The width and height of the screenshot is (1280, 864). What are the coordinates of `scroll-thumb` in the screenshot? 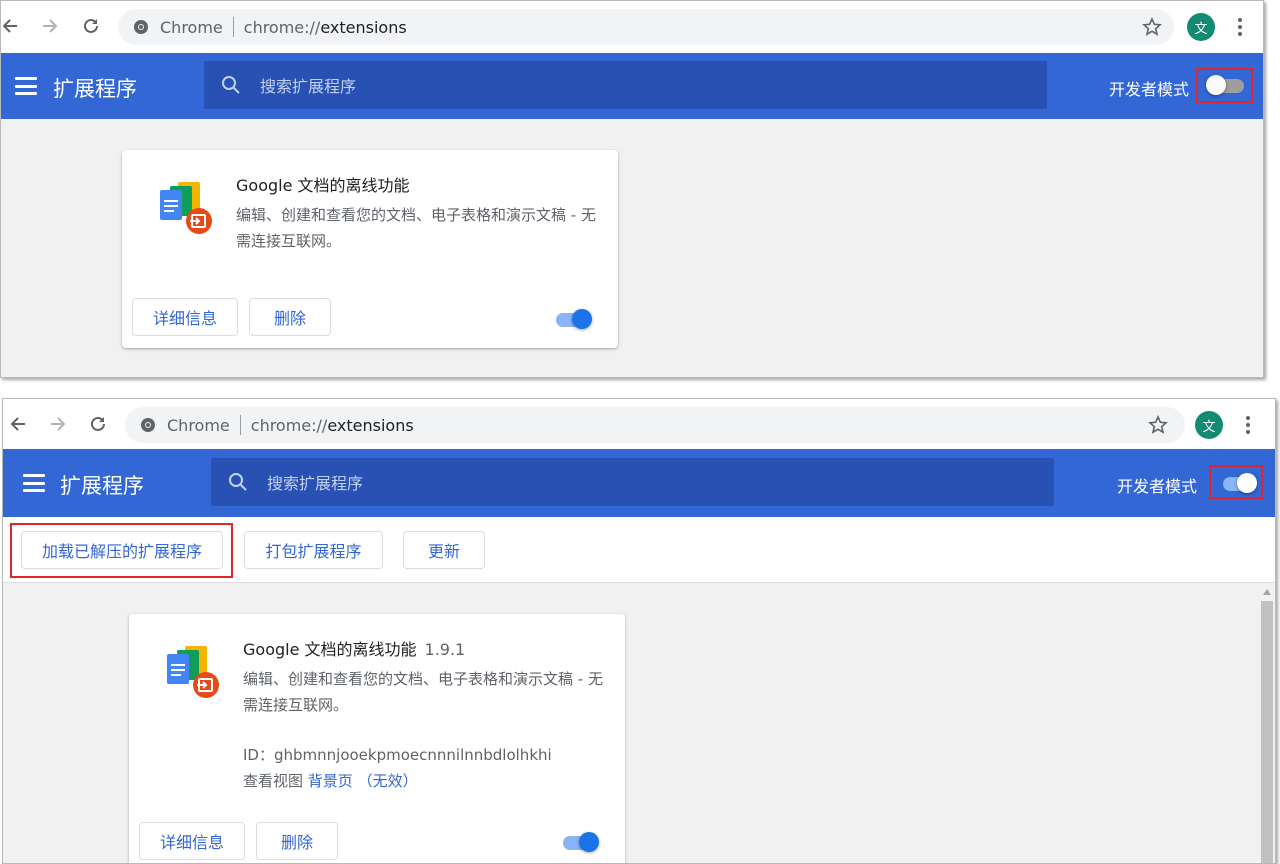 It's located at (1267, 732).